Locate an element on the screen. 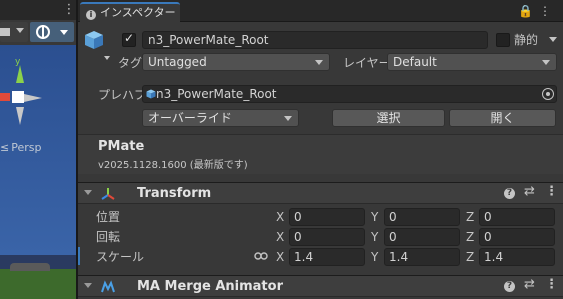 The image size is (563, 299). object-picker-icon is located at coordinates (548, 94).